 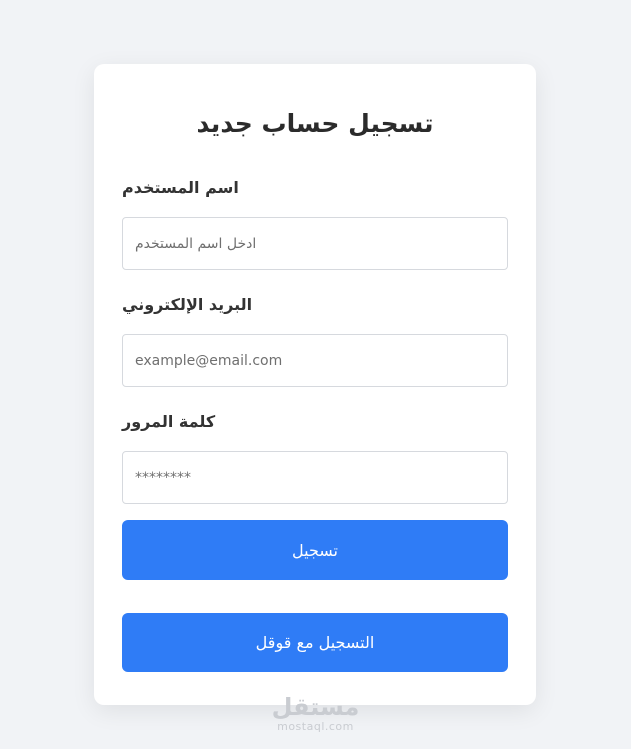 What do you see at coordinates (315, 305) in the screenshot?
I see `email-label-container: البريد الإلكتروني` at bounding box center [315, 305].